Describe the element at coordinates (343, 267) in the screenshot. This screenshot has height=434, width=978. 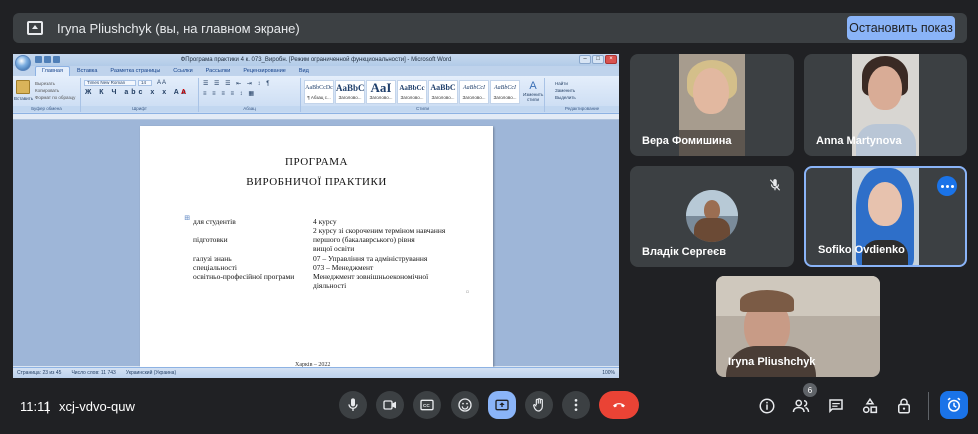
I see `doc-row-value: 073 – Менеджмент` at that location.